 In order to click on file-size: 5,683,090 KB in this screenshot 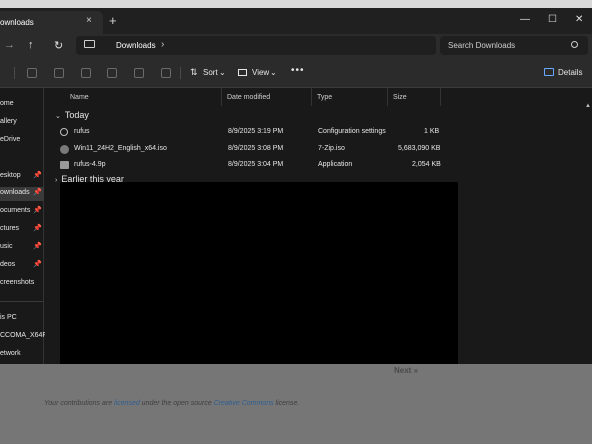, I will do `click(419, 148)`.